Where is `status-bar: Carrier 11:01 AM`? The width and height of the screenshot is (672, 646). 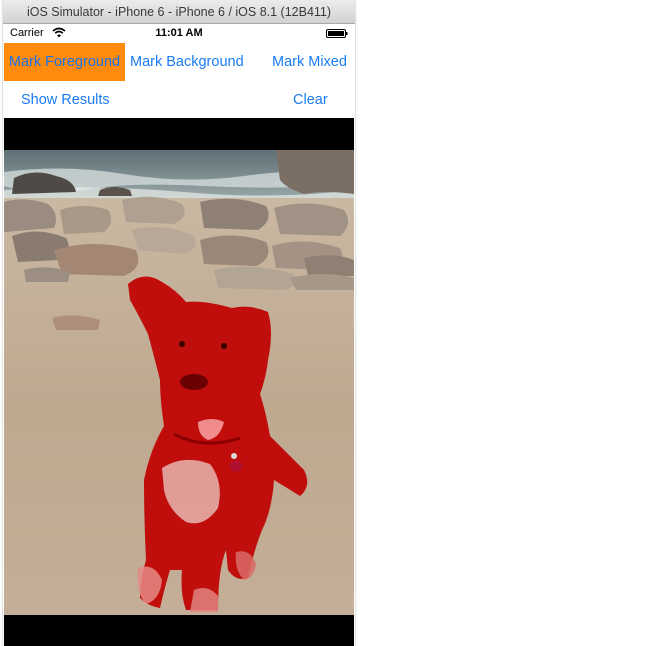
status-bar: Carrier 11:01 AM is located at coordinates (179, 33).